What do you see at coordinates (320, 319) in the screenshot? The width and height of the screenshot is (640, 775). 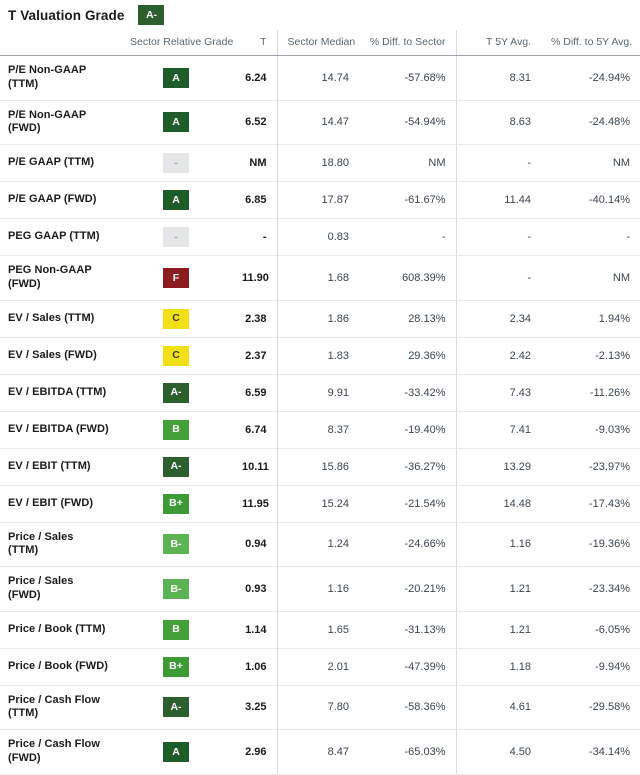 I see `table-row: EV / Sales (TTM) C 2.38 1.86 28.13% 2.34 1.94%` at bounding box center [320, 319].